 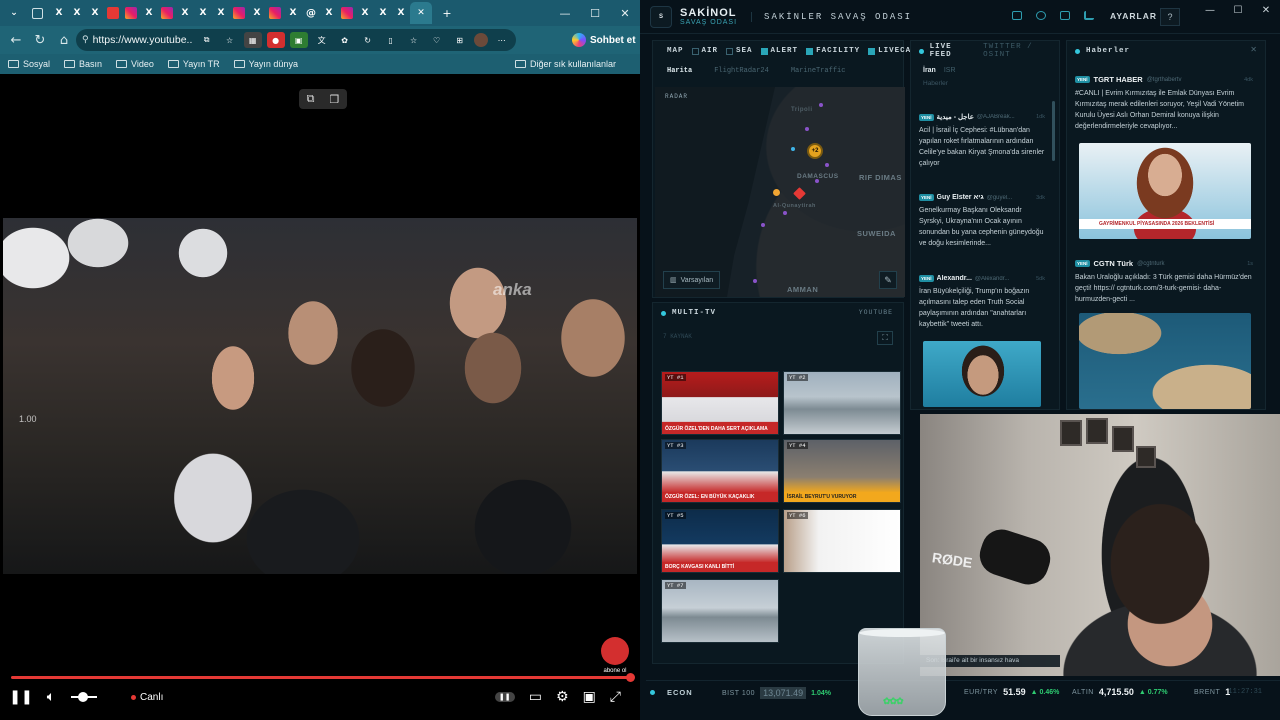 What do you see at coordinates (615, 697) in the screenshot?
I see `fullscreen-icon: ⤢` at bounding box center [615, 697].